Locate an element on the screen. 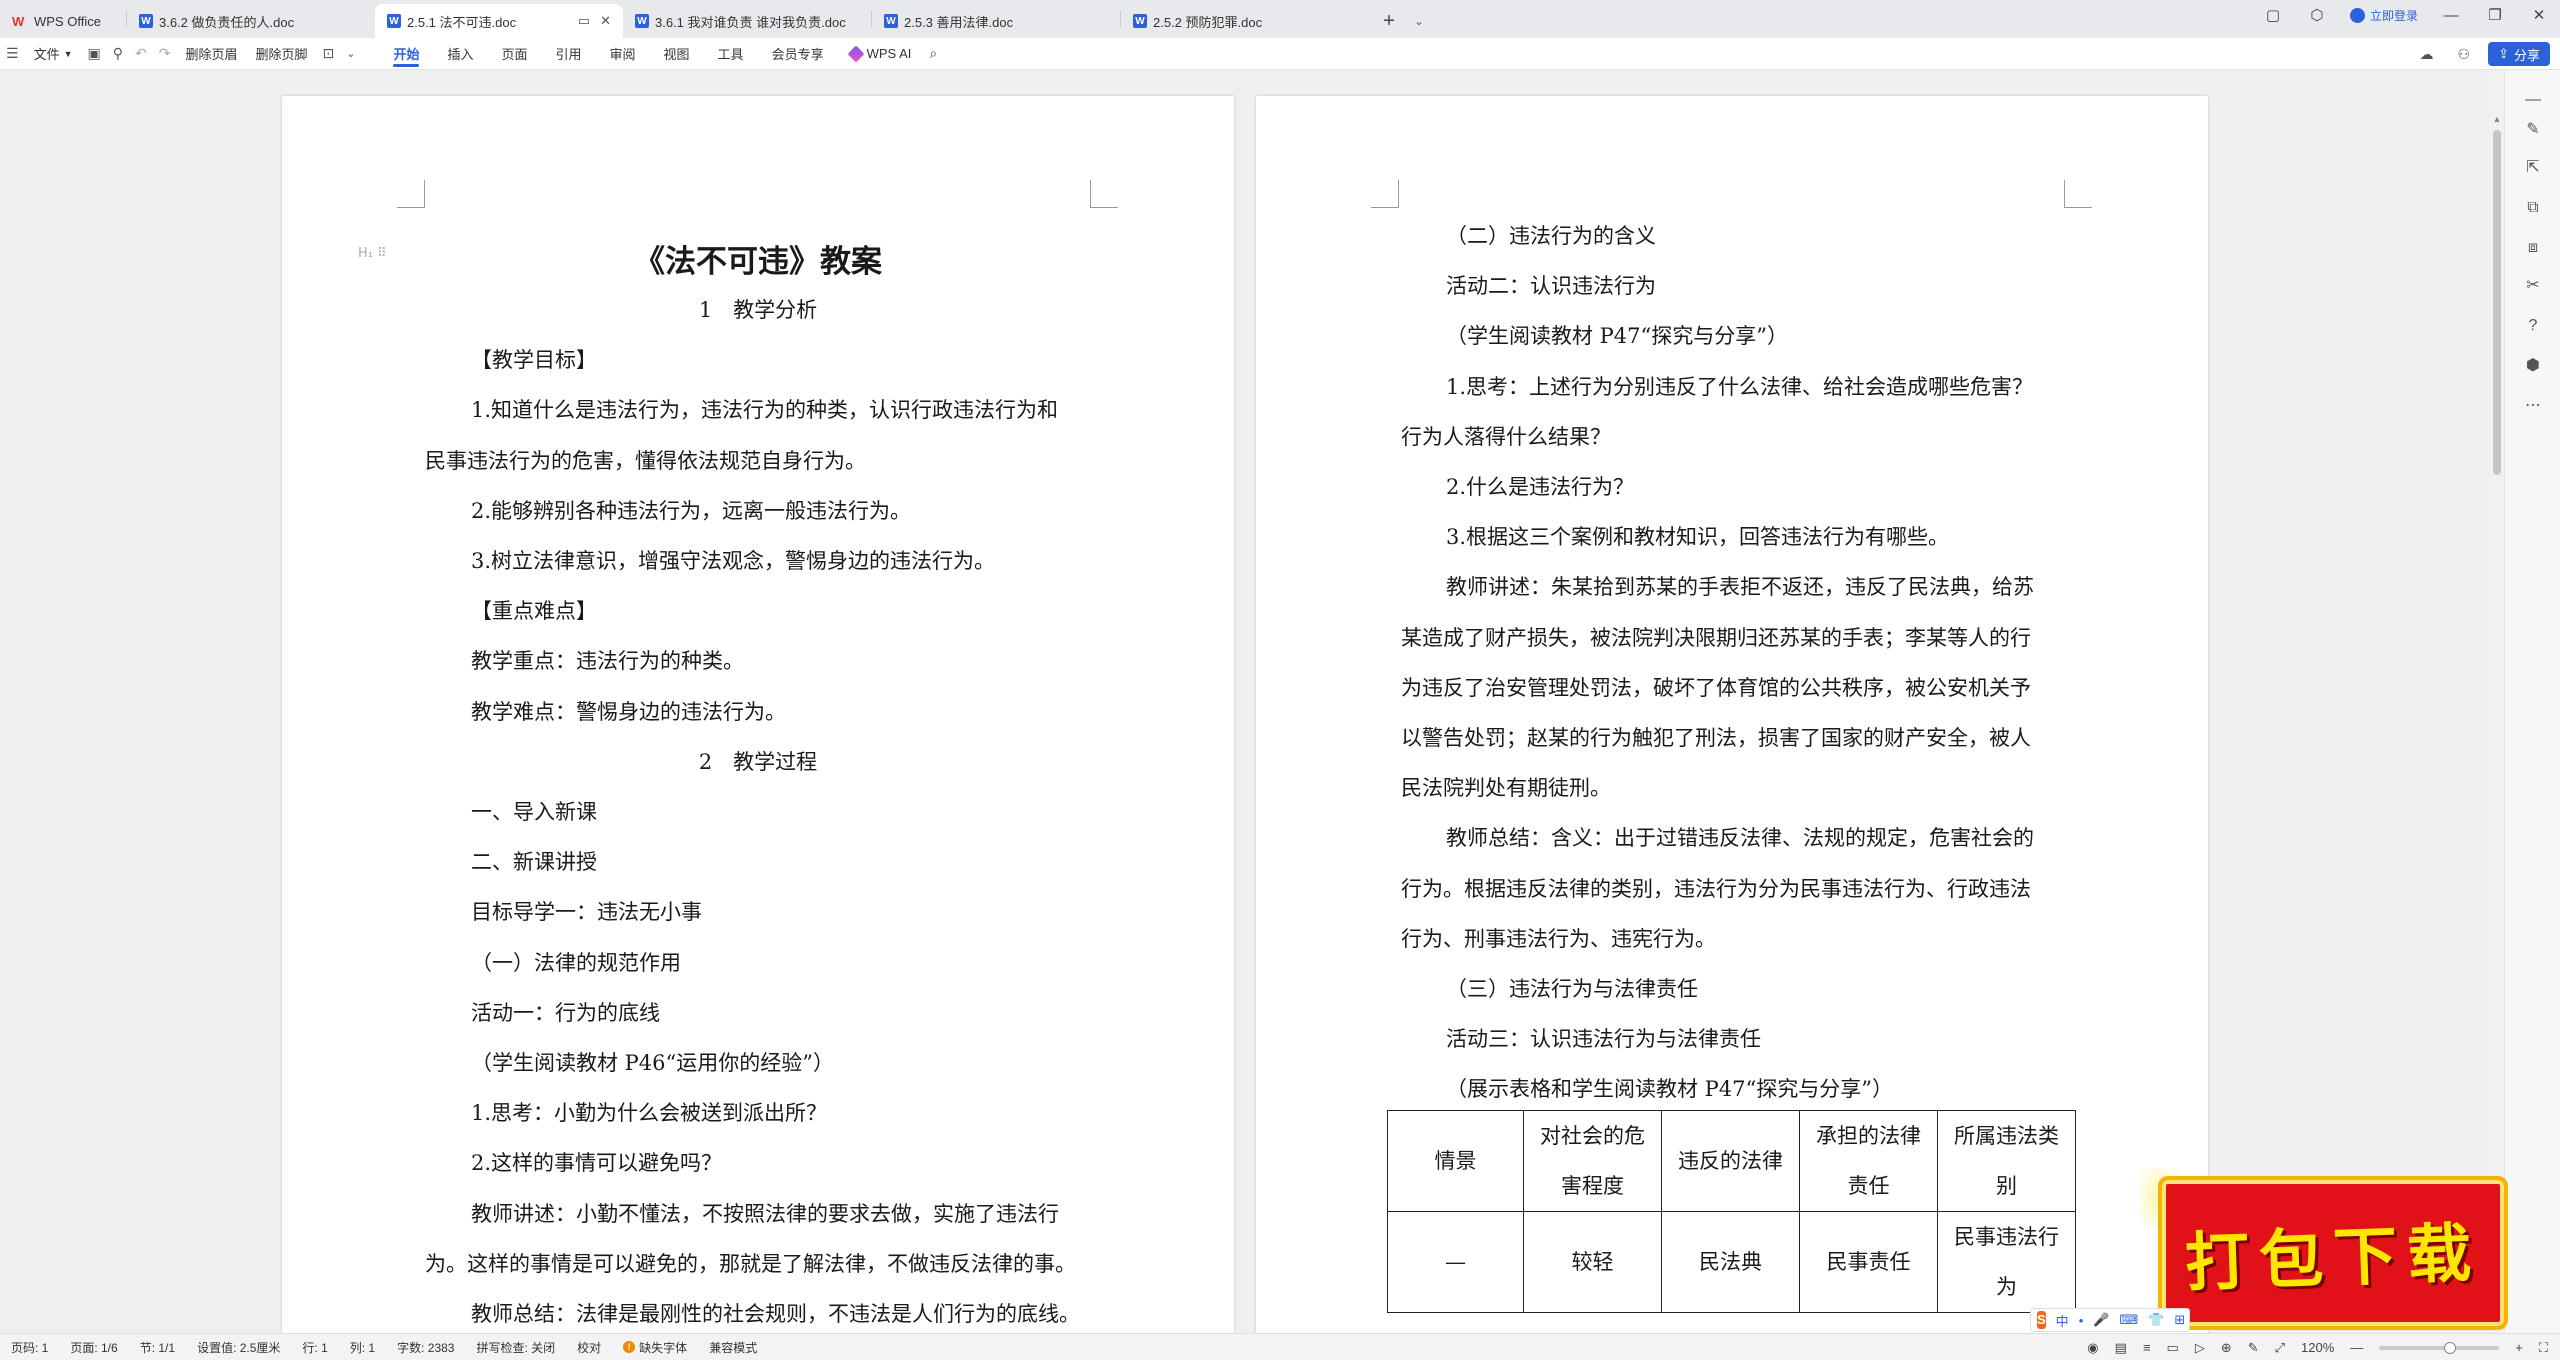 The width and height of the screenshot is (2560, 1360). status-item: 节: 1/1 is located at coordinates (157, 1347).